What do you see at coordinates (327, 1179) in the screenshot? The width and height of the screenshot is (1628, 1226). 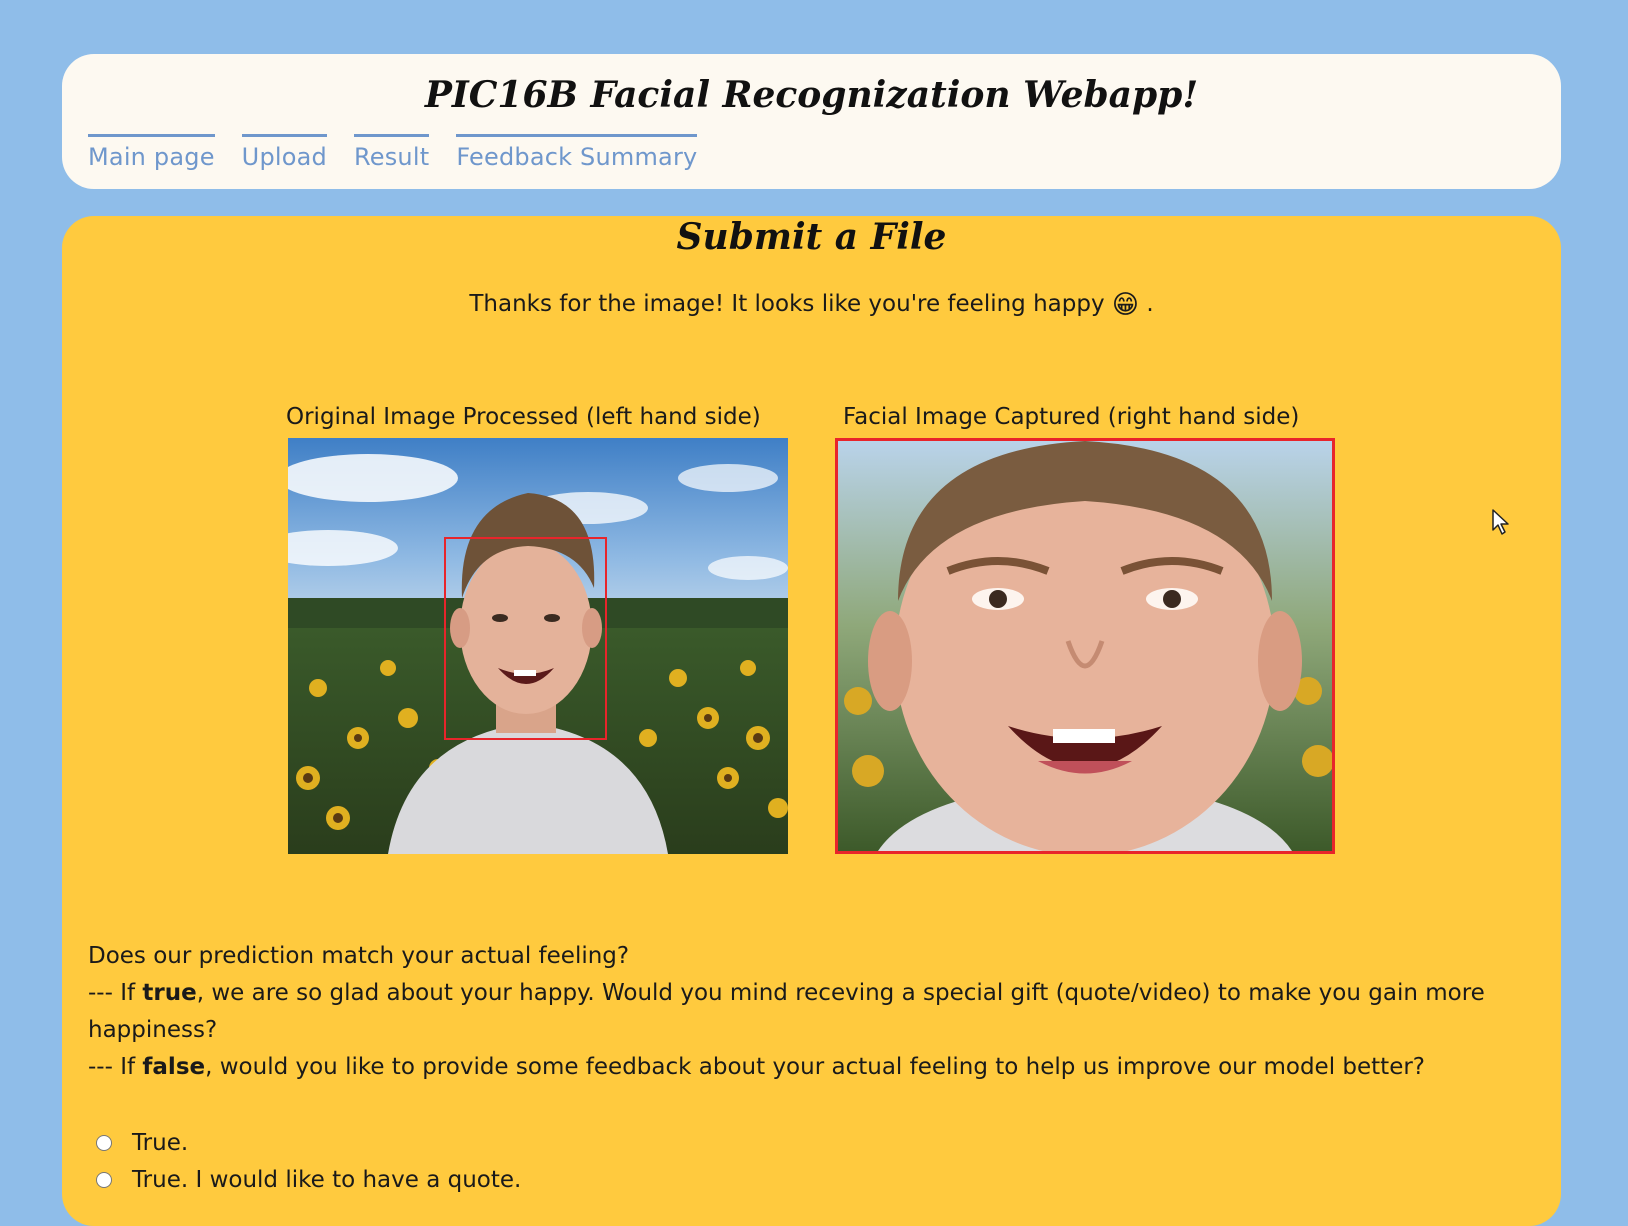 I see `option-true-quote-label: True. I would like to have a quote.` at bounding box center [327, 1179].